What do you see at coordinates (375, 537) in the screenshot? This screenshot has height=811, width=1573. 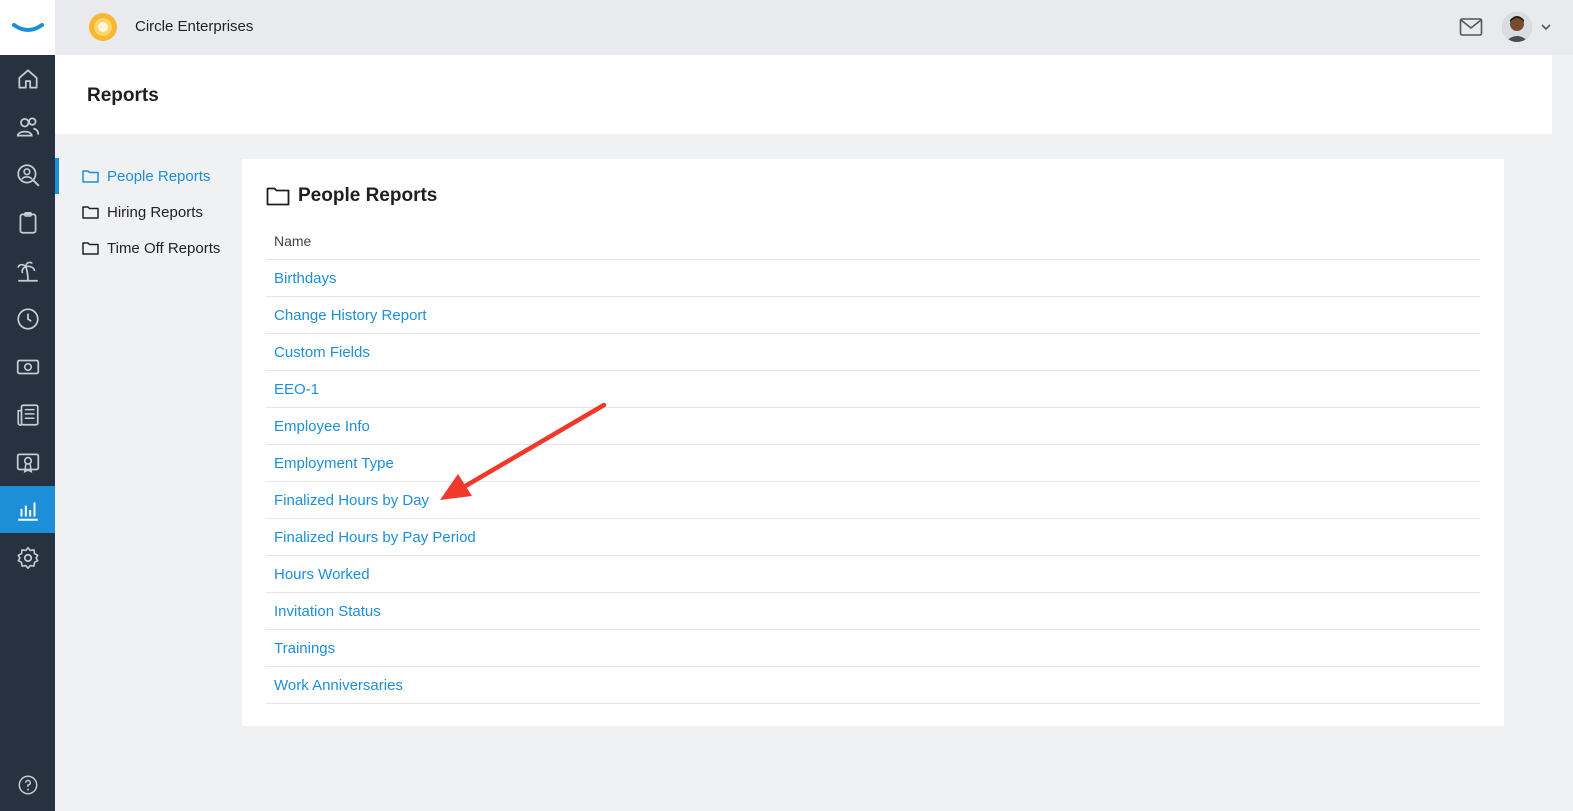 I see `report-link-finalized-hours-by-pay-period: Finalized Hours by Pay Period` at bounding box center [375, 537].